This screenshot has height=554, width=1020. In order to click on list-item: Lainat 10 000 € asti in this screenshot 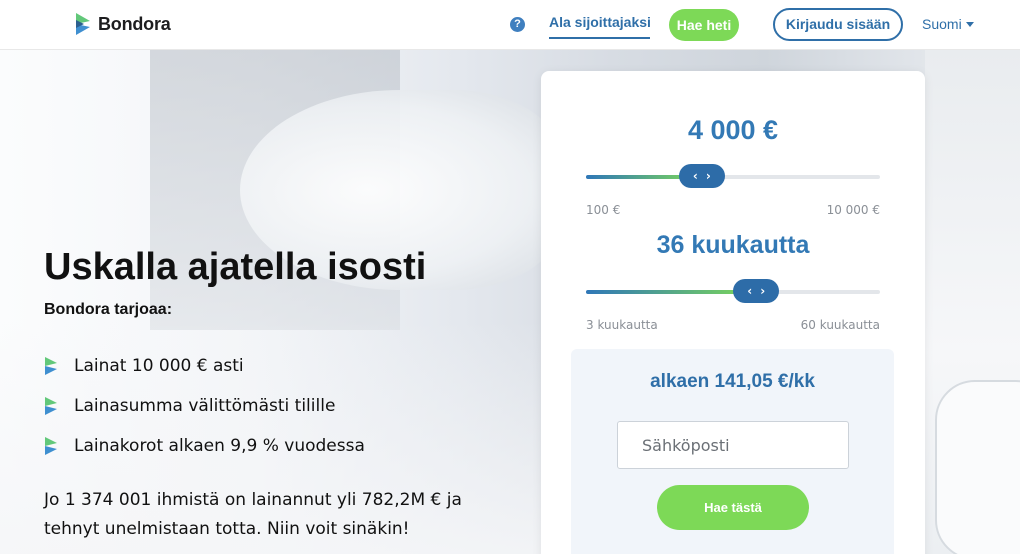, I will do `click(204, 366)`.